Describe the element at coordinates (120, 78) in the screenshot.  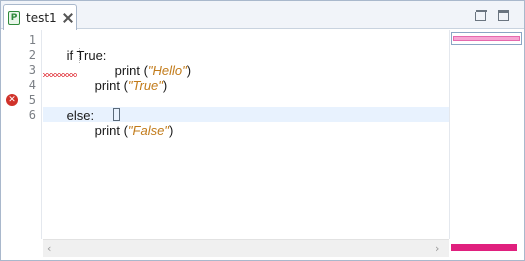
I see `code-line-3: print ("True")` at that location.